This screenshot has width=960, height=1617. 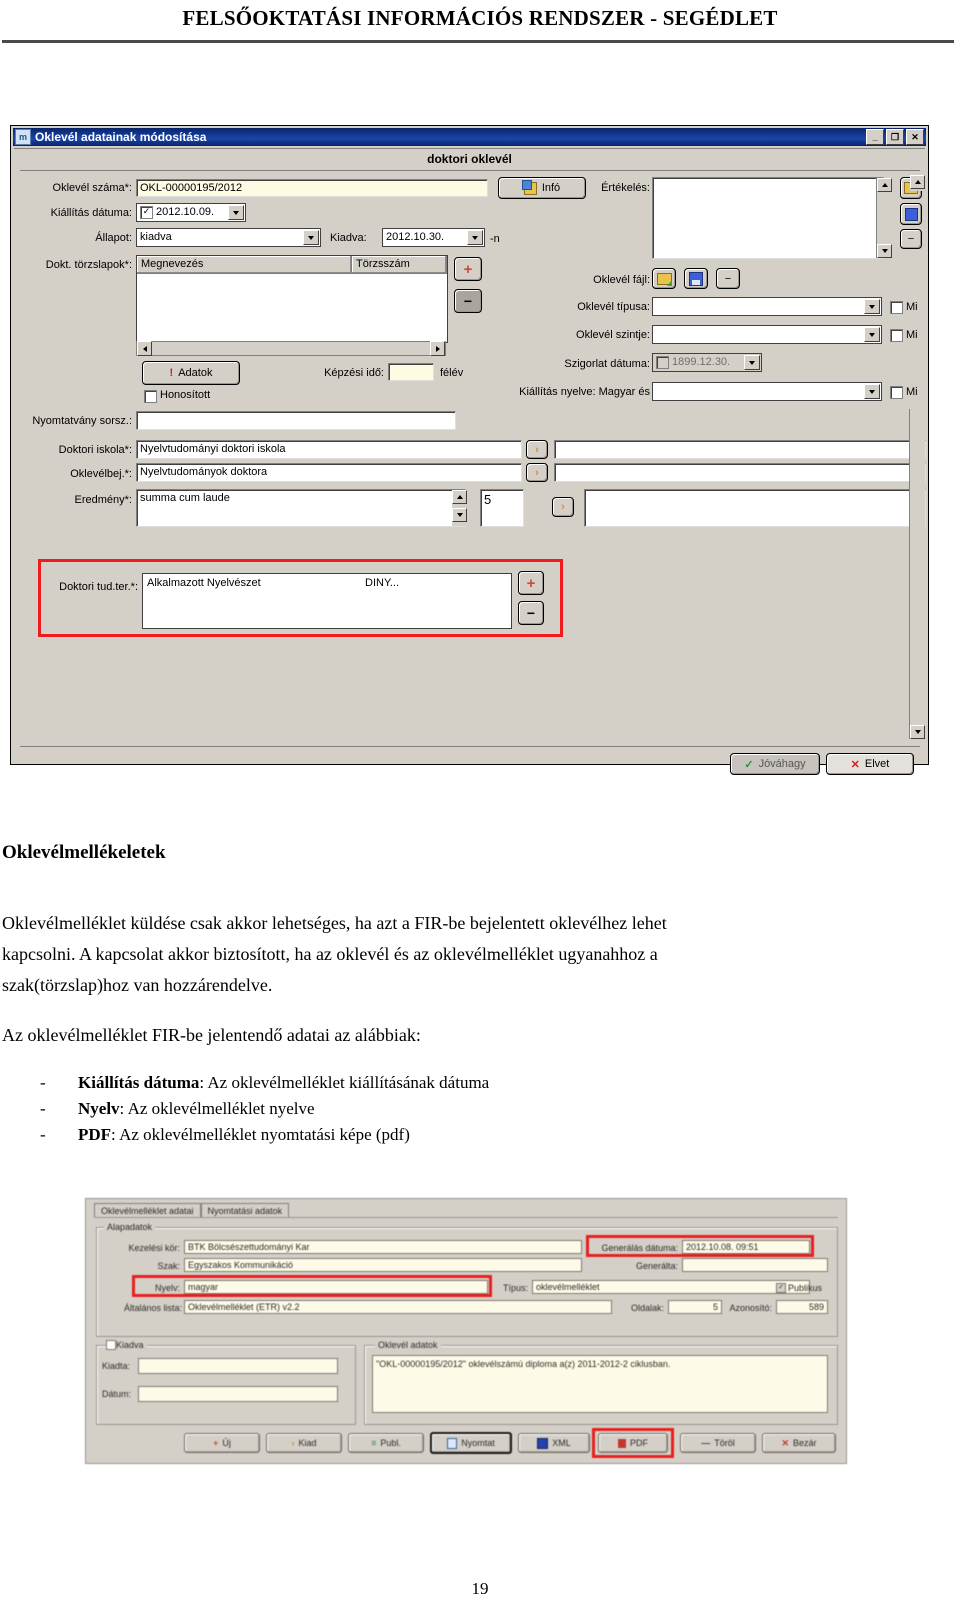 I want to click on oklevel-fajl-open-button, so click(x=664, y=278).